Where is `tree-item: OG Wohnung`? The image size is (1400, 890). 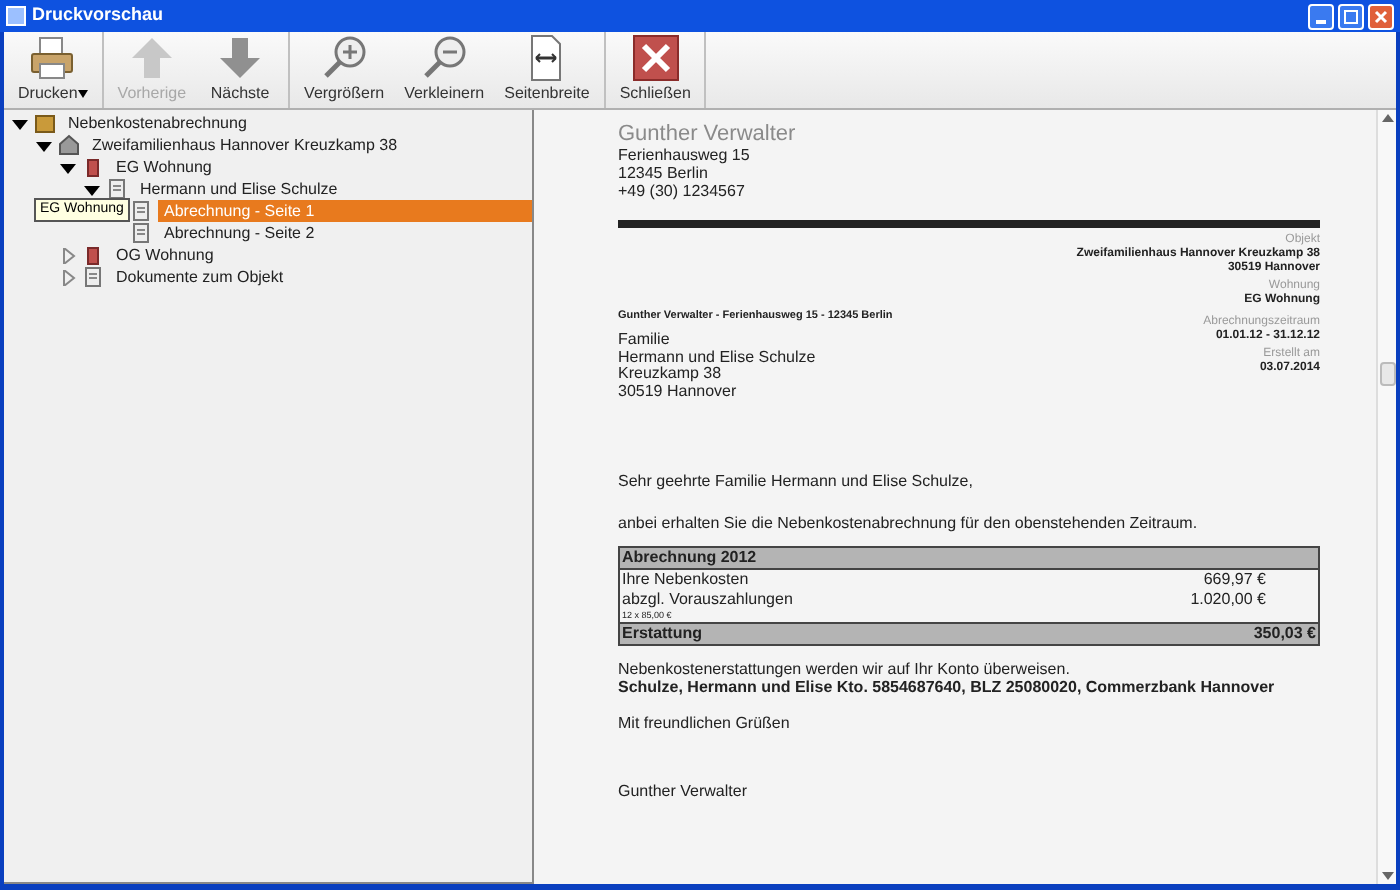 tree-item: OG Wohnung is located at coordinates (165, 255).